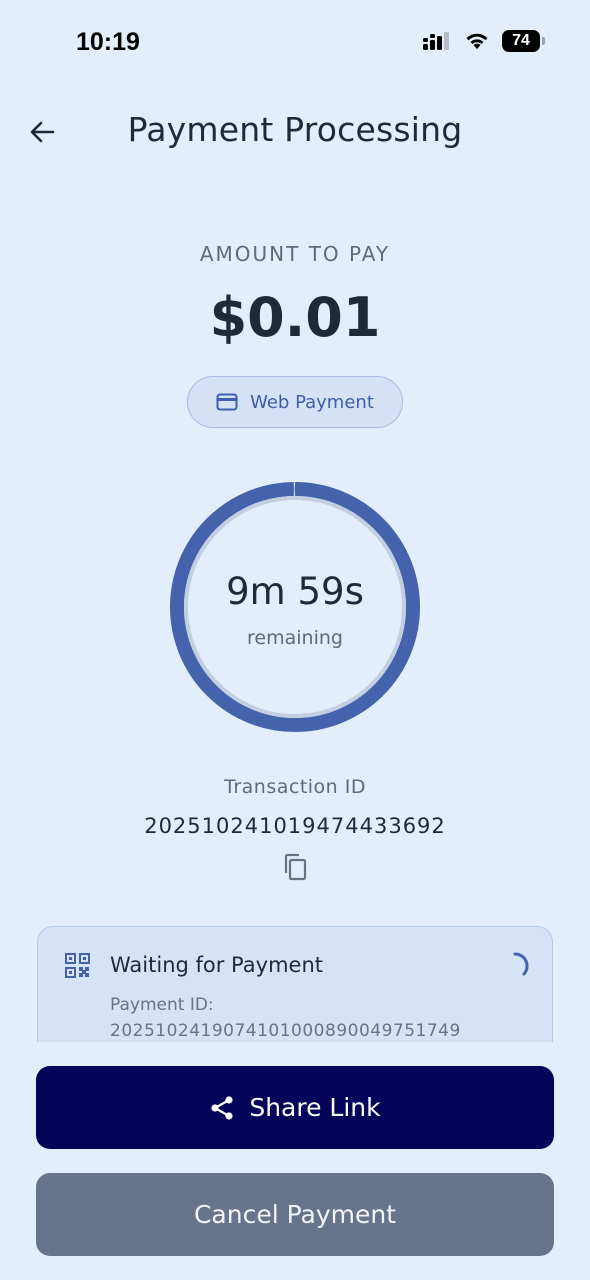 The image size is (590, 1280). What do you see at coordinates (295, 591) in the screenshot?
I see `timer-value: 9m 59s` at bounding box center [295, 591].